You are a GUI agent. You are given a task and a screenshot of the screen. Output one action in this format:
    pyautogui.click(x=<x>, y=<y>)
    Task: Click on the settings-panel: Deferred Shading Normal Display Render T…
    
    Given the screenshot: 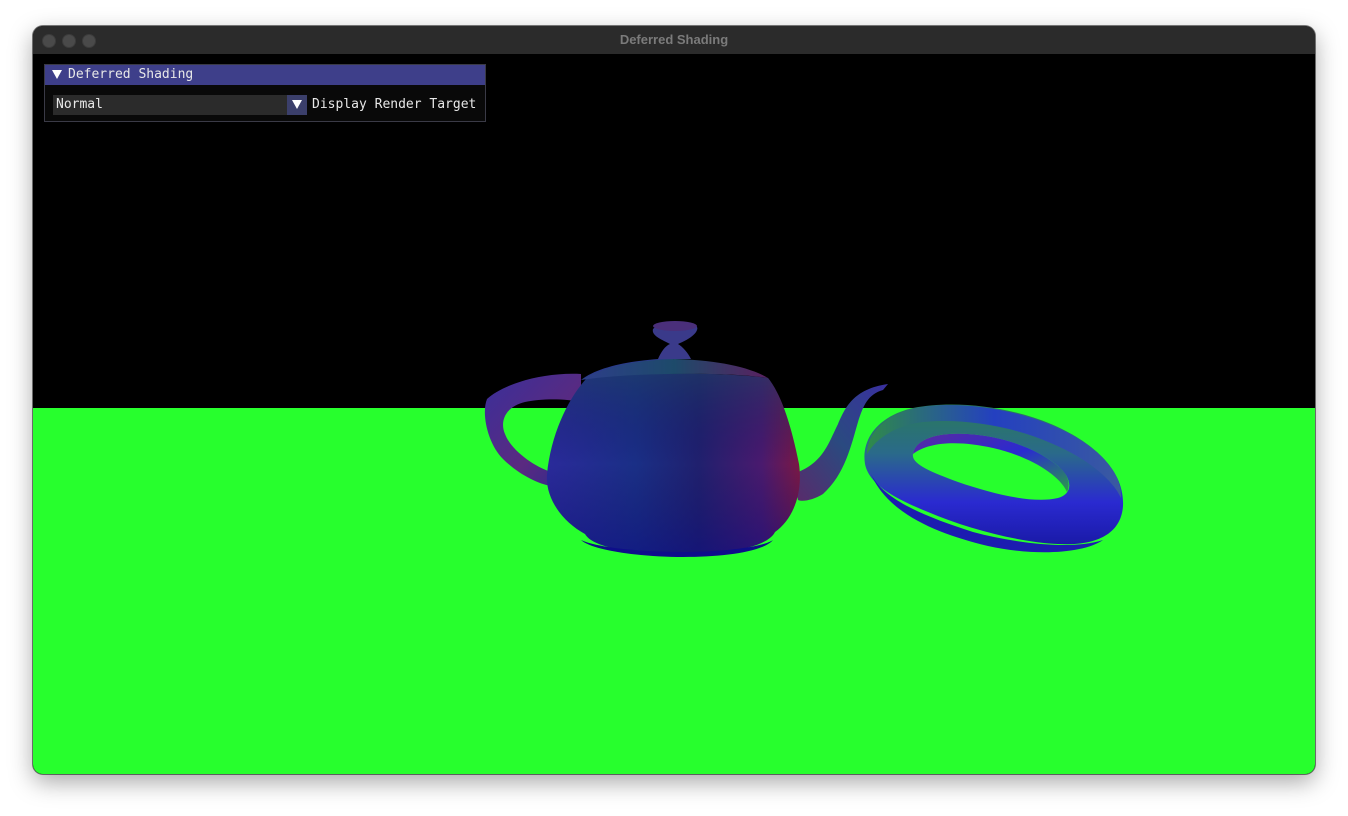 What is the action you would take?
    pyautogui.click(x=265, y=93)
    